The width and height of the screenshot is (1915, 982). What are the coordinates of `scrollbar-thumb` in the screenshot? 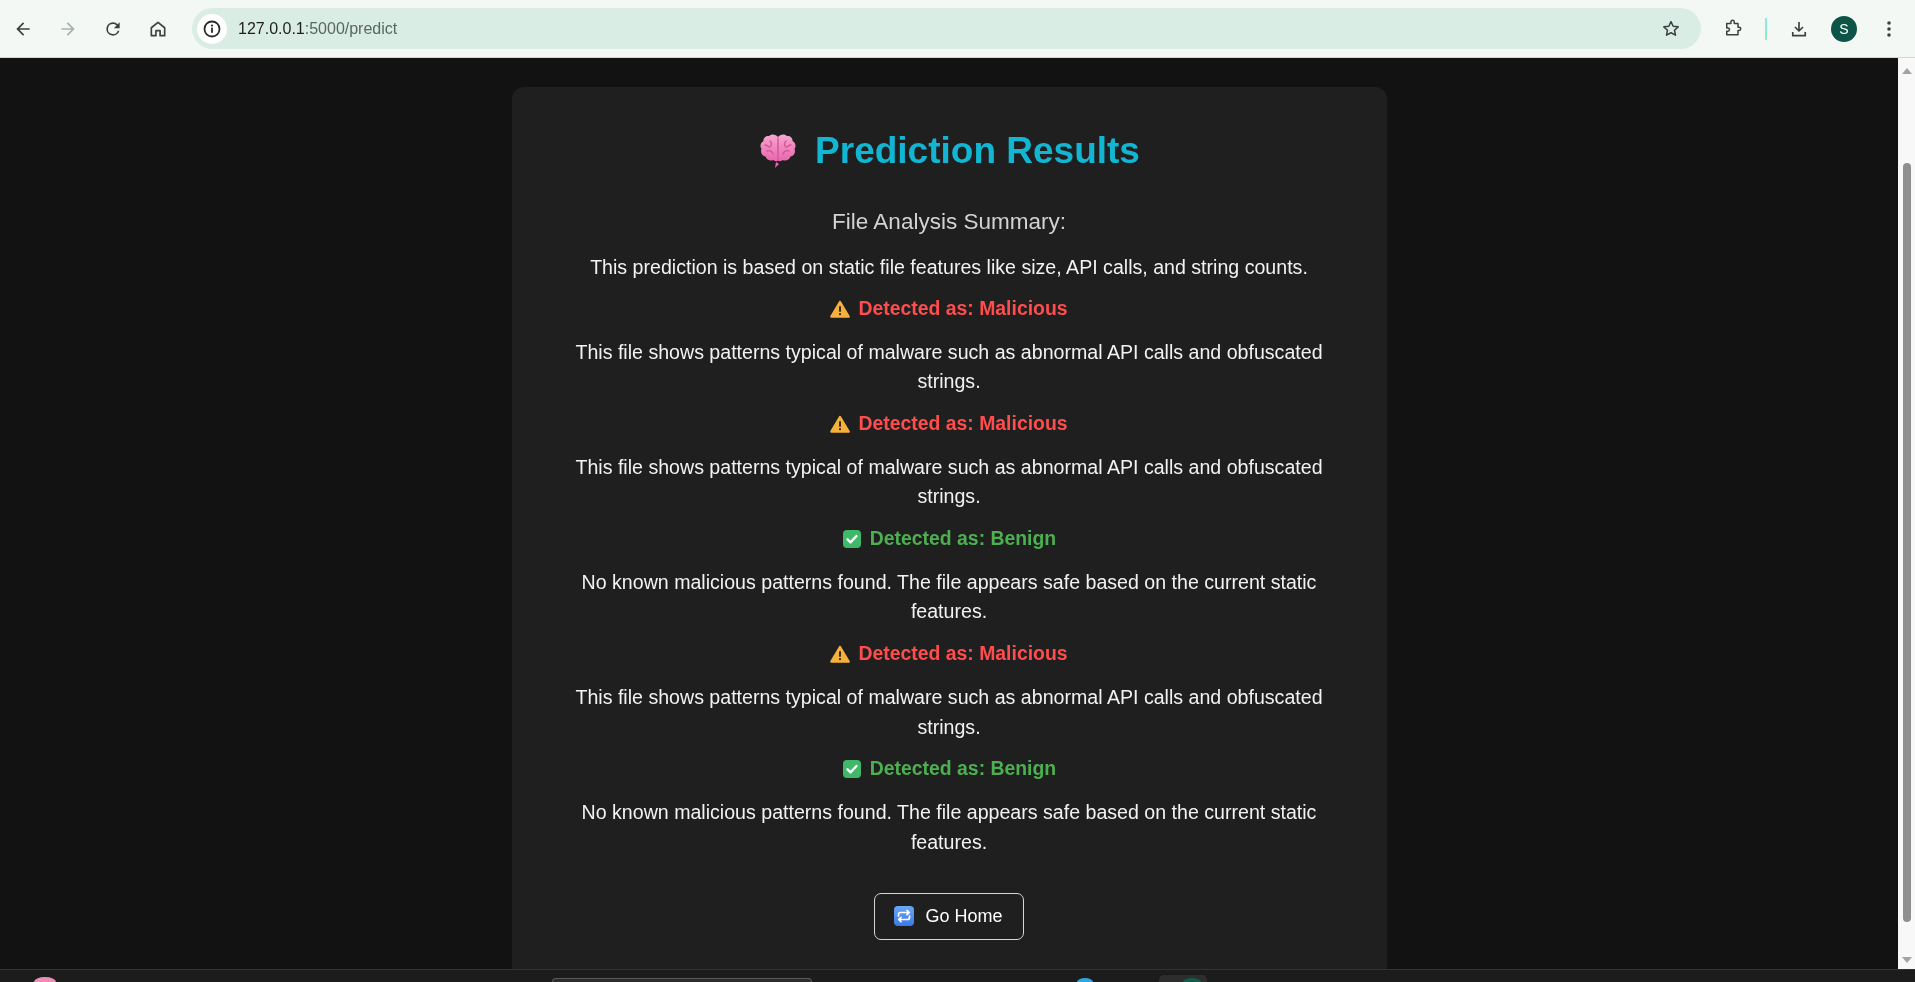 It's located at (1906, 542).